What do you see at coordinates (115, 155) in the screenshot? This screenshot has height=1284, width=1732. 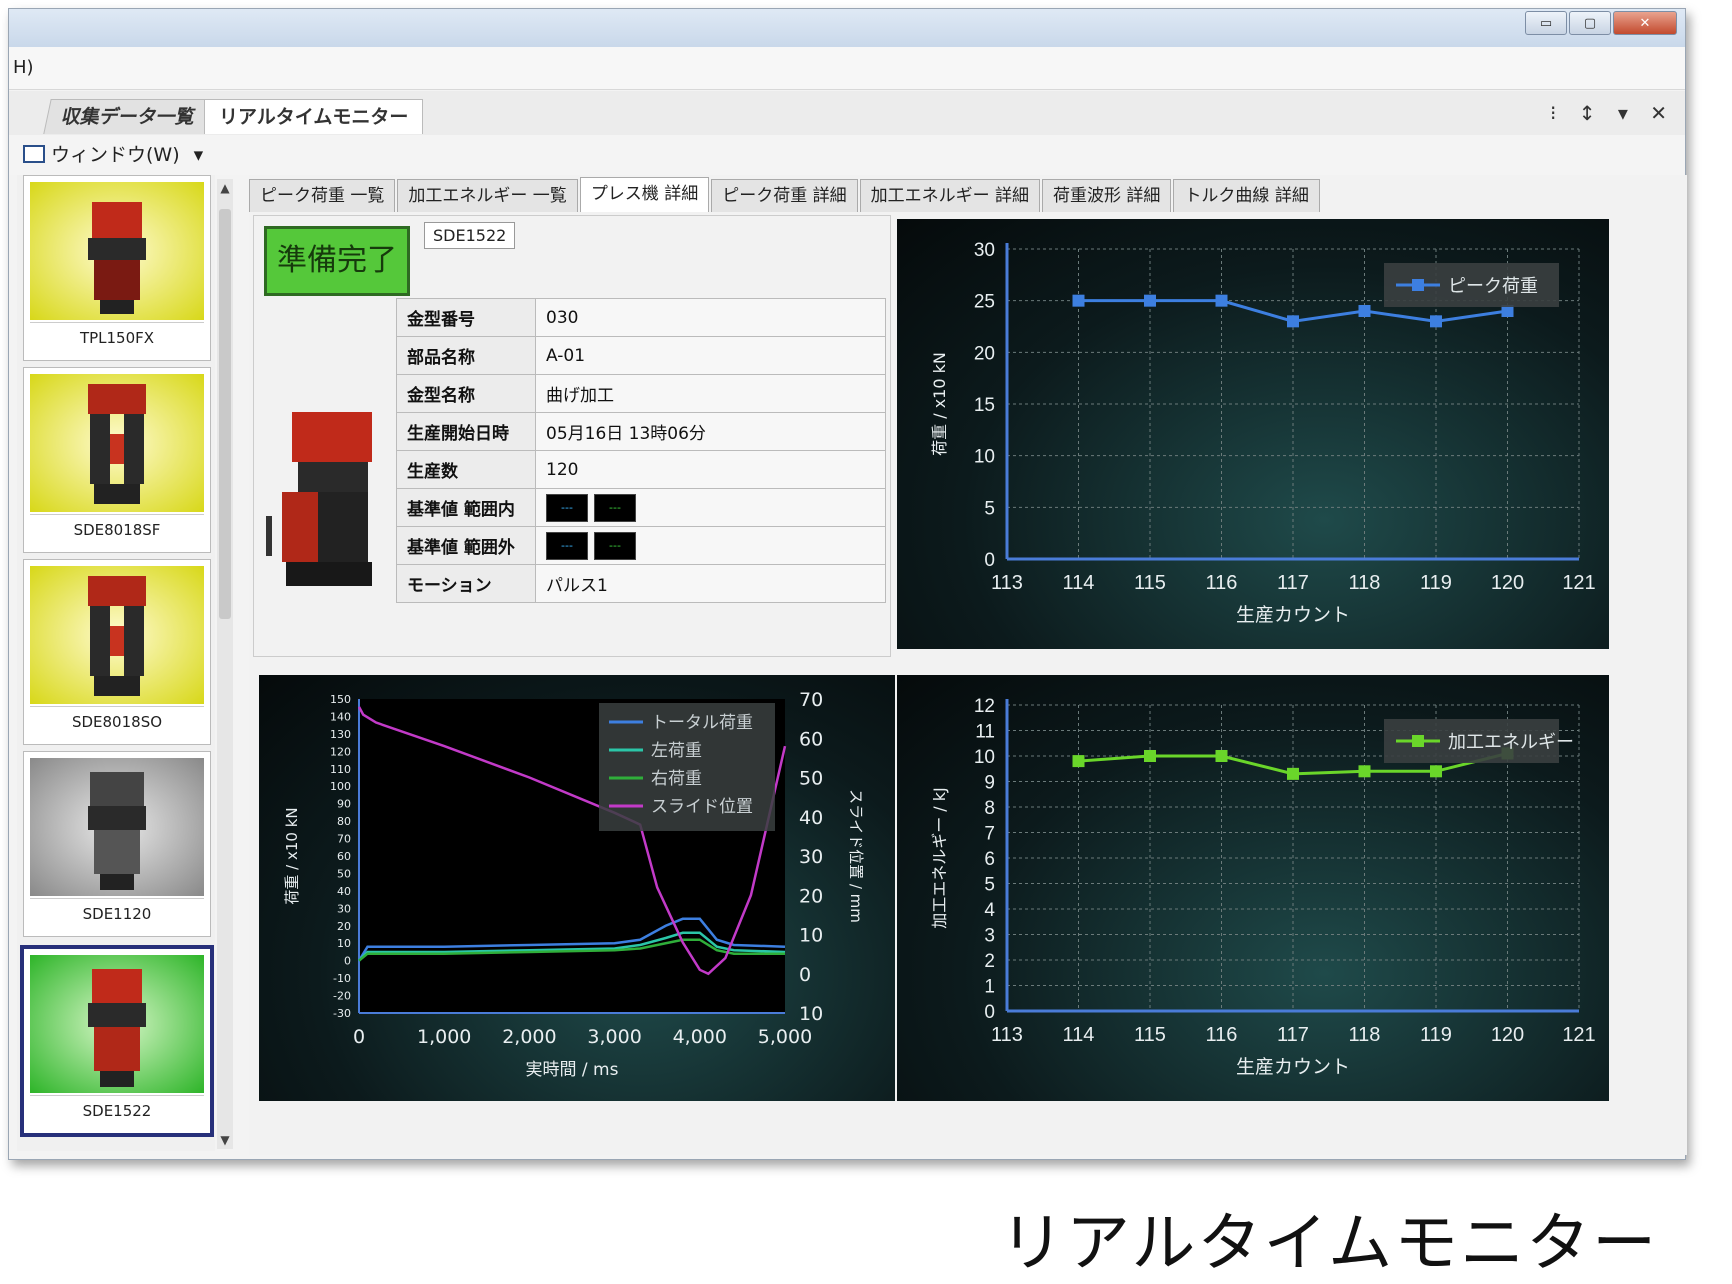 I see `window-menu-button: ウィンドウ(W)` at bounding box center [115, 155].